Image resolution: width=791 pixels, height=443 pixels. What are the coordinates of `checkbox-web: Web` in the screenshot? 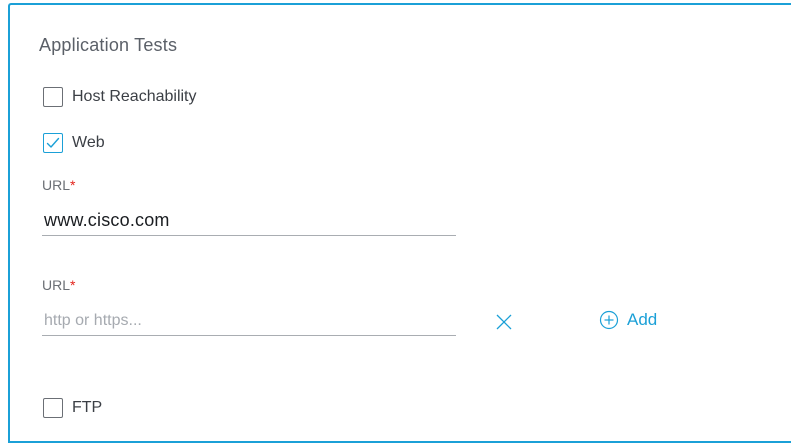 It's located at (74, 143).